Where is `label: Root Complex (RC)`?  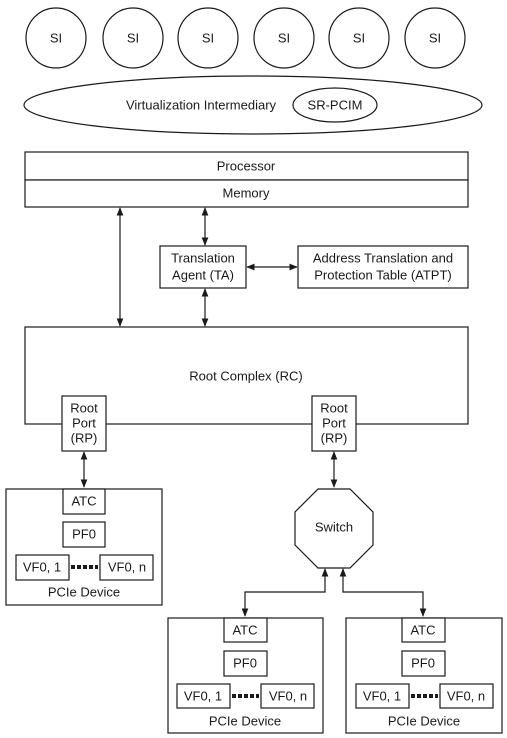
label: Root Complex (RC) is located at coordinates (245, 375).